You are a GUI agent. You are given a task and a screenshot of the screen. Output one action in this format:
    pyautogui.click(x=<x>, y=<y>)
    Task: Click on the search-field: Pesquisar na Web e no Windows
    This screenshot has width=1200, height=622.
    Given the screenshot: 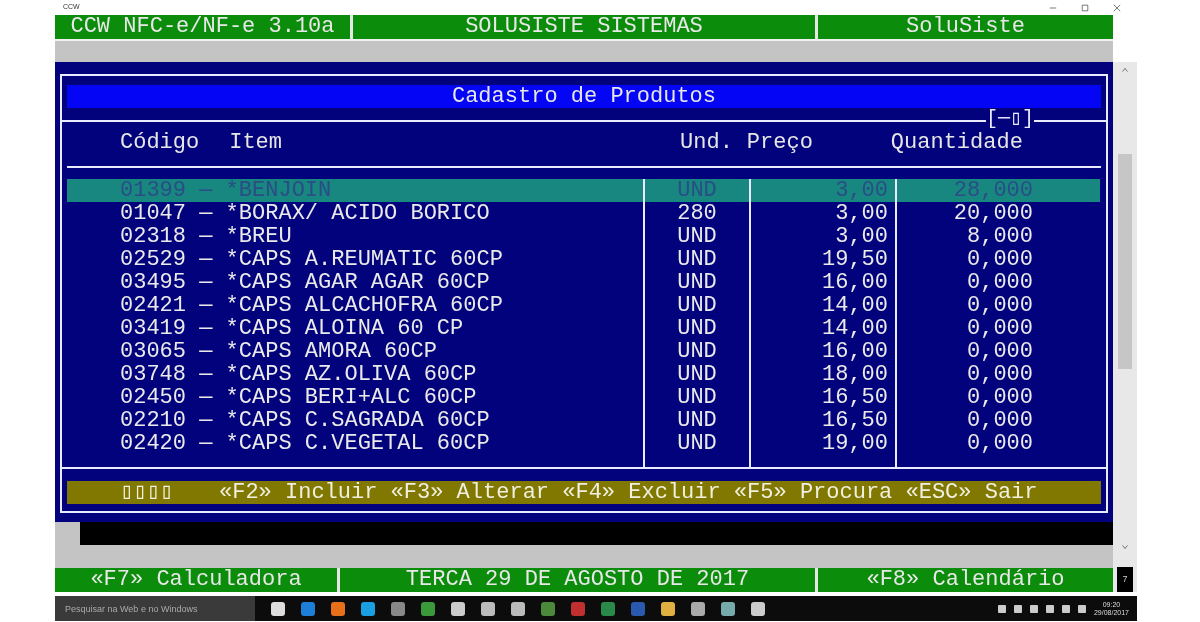 What is the action you would take?
    pyautogui.click(x=155, y=608)
    